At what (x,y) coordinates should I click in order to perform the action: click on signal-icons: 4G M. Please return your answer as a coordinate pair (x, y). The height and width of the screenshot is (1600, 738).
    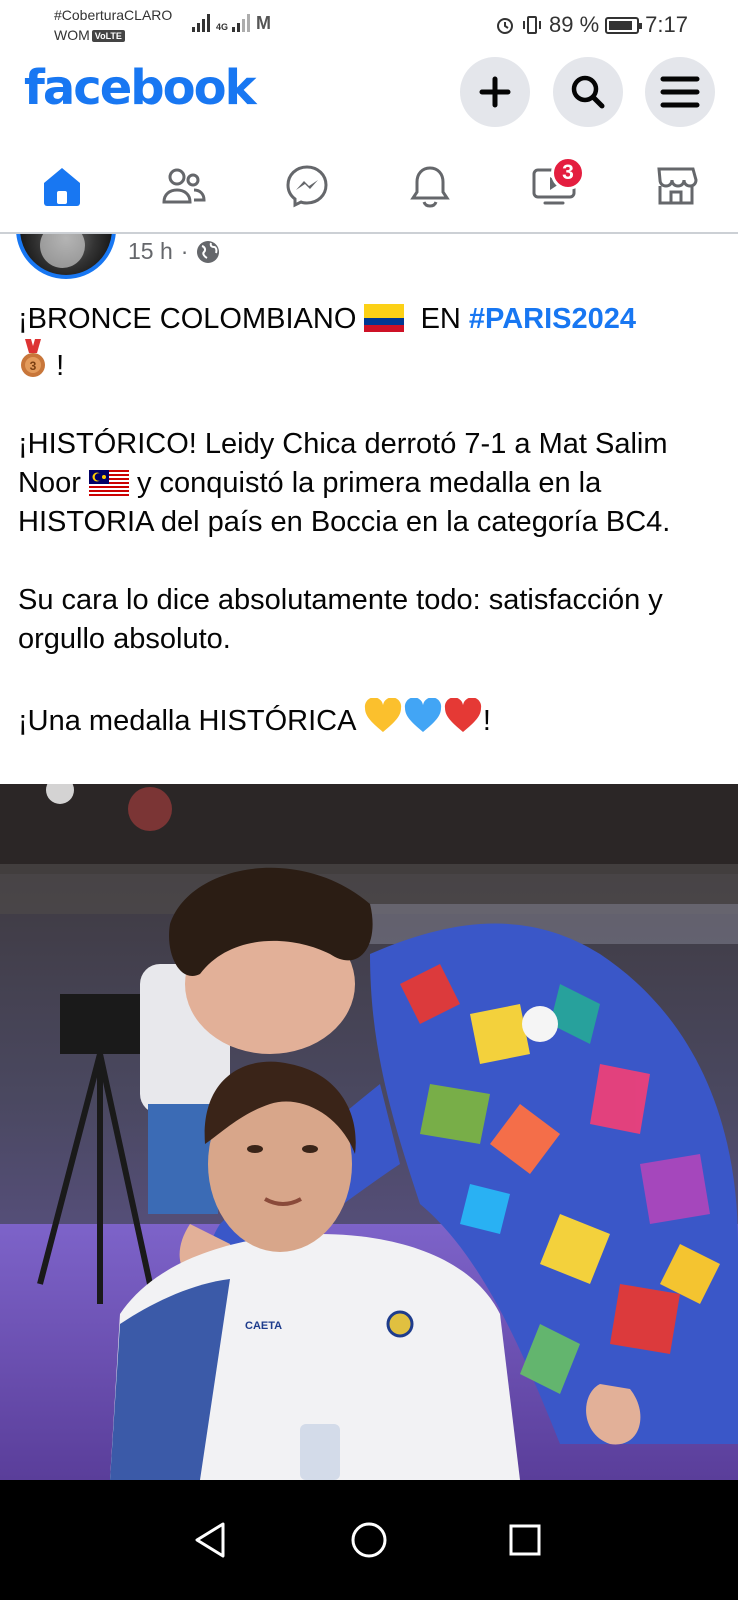
    Looking at the image, I should click on (231, 23).